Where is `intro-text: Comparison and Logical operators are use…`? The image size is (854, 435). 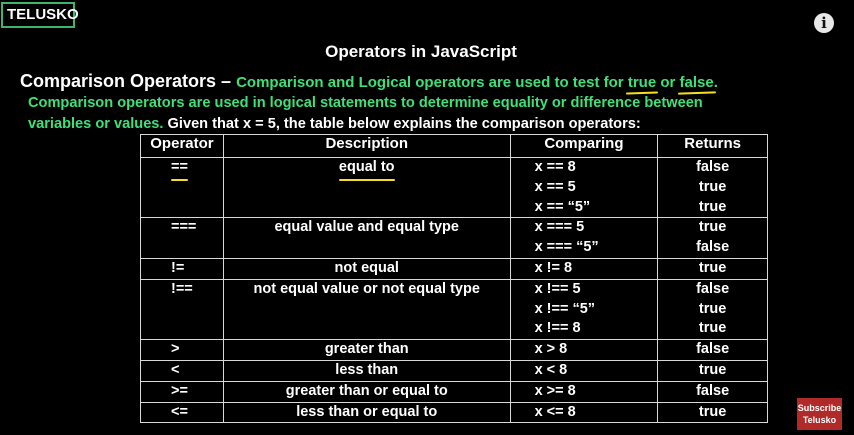
intro-text: Comparison and Logical operators are use… is located at coordinates (477, 82).